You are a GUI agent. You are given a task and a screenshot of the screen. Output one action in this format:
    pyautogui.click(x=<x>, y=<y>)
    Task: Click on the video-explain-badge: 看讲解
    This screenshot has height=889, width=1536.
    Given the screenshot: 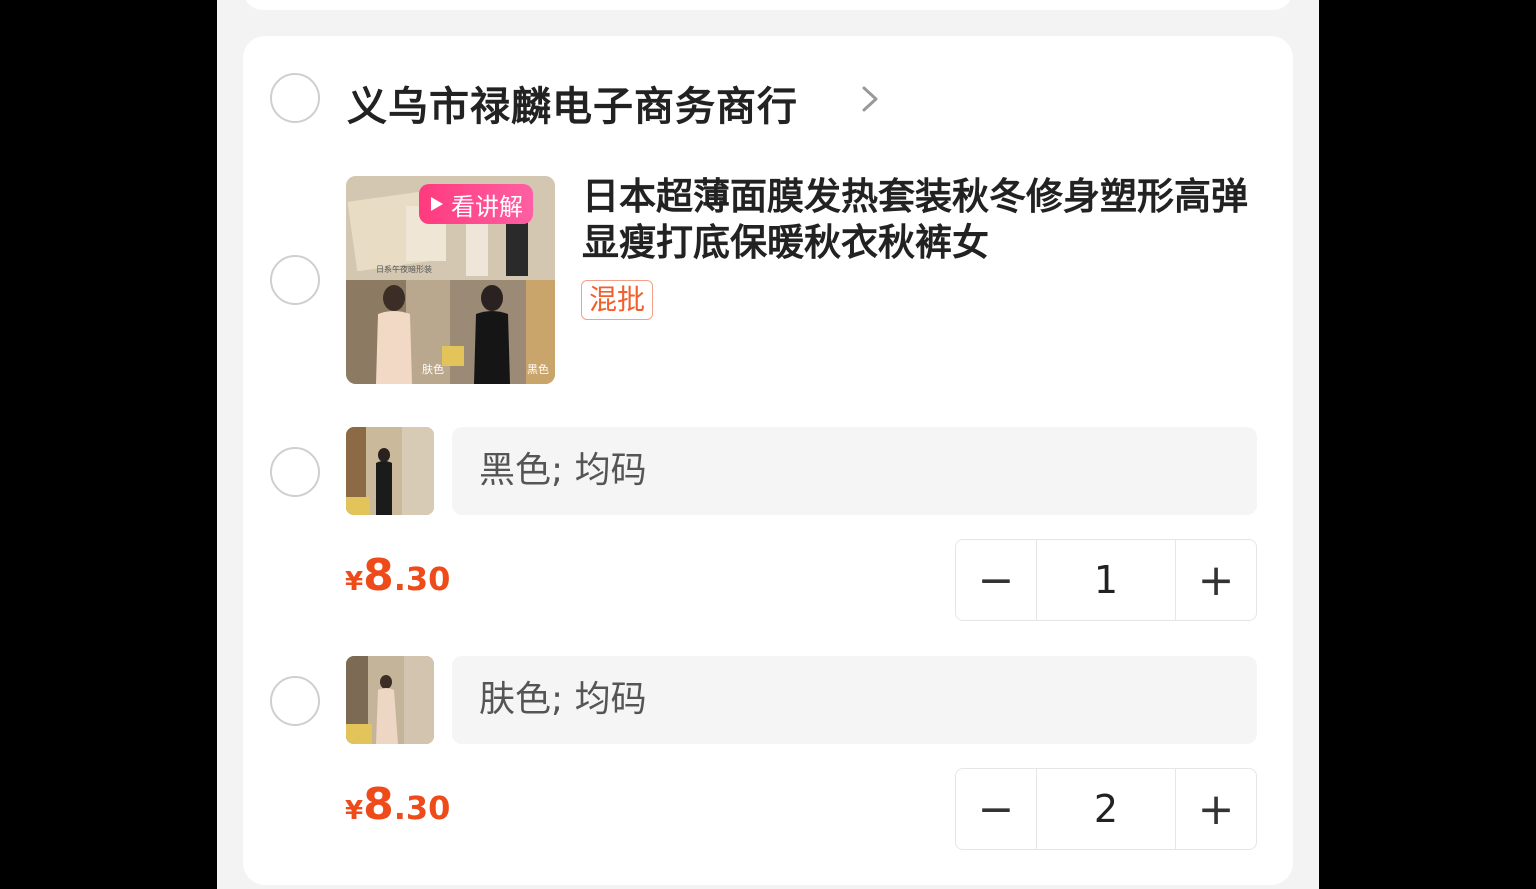 What is the action you would take?
    pyautogui.click(x=476, y=204)
    